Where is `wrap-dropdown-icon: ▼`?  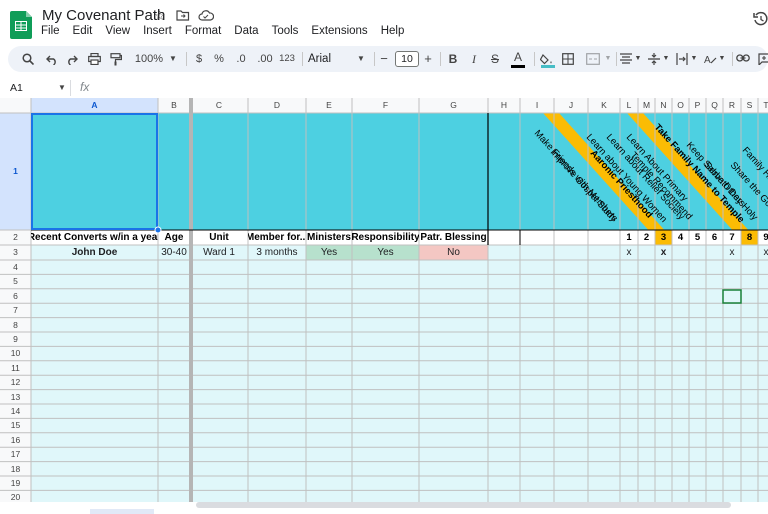 wrap-dropdown-icon: ▼ is located at coordinates (694, 59).